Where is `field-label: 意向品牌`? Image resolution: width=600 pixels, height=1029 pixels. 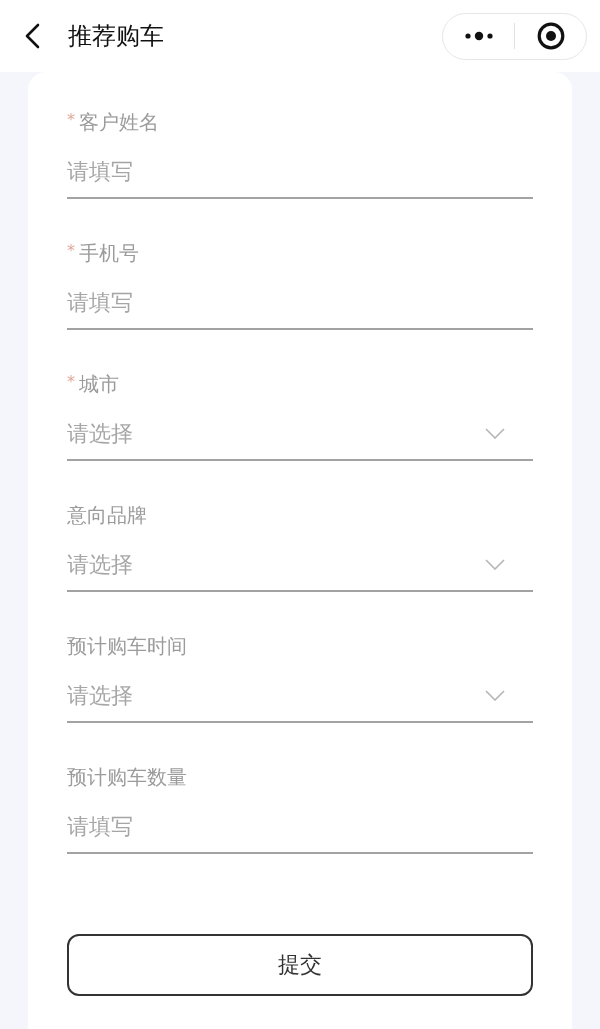
field-label: 意向品牌 is located at coordinates (107, 515).